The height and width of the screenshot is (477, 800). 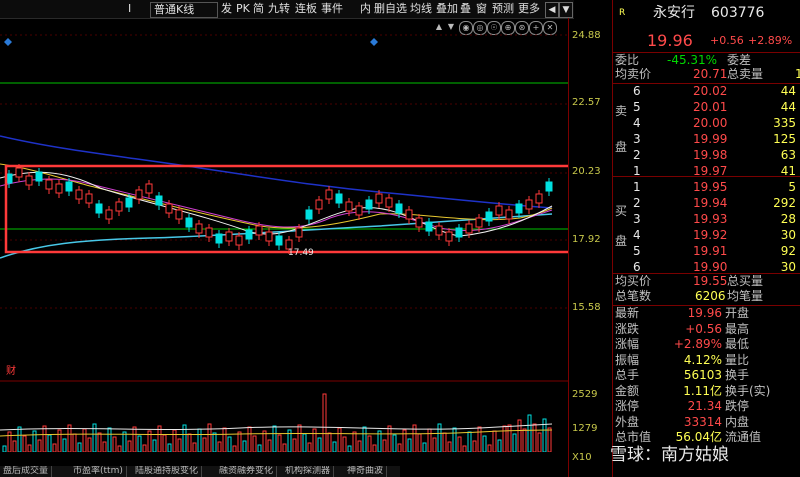 I want to click on stat-label-2: 开盘, so click(x=737, y=313).